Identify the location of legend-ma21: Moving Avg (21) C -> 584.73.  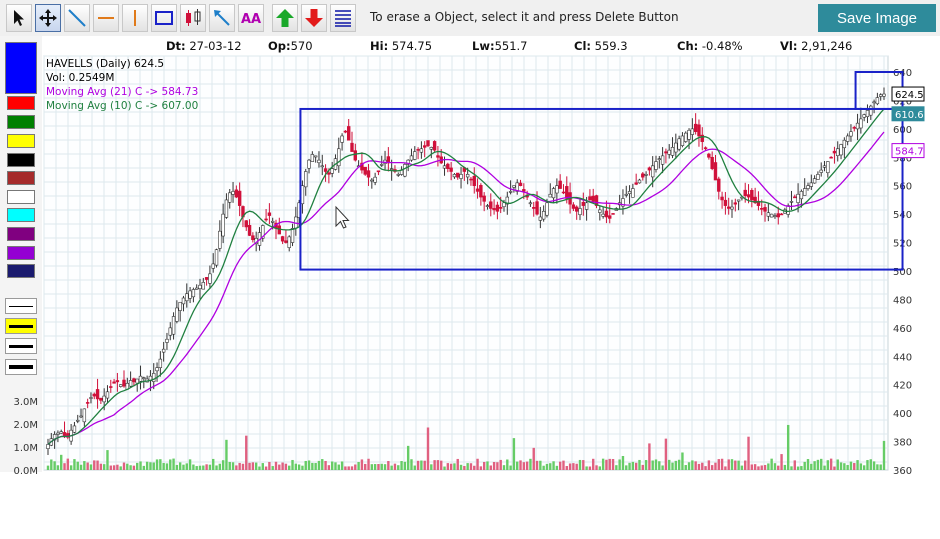
(122, 92).